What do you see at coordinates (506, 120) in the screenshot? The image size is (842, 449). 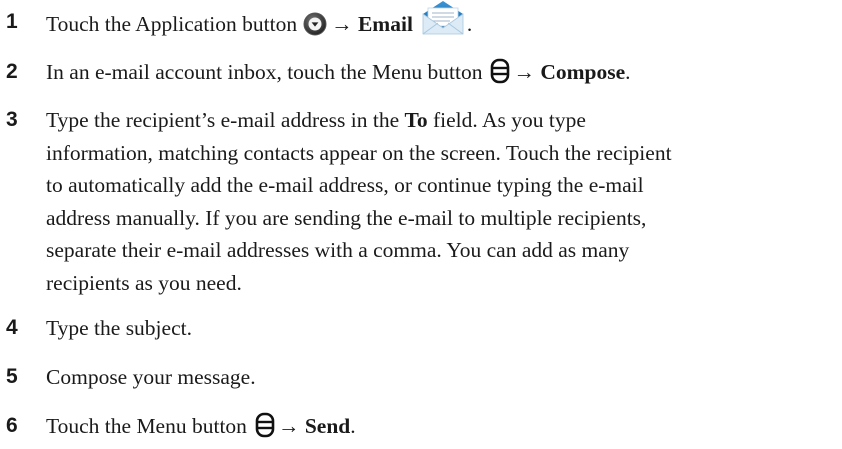 I see `text-fragment: field. As you type` at bounding box center [506, 120].